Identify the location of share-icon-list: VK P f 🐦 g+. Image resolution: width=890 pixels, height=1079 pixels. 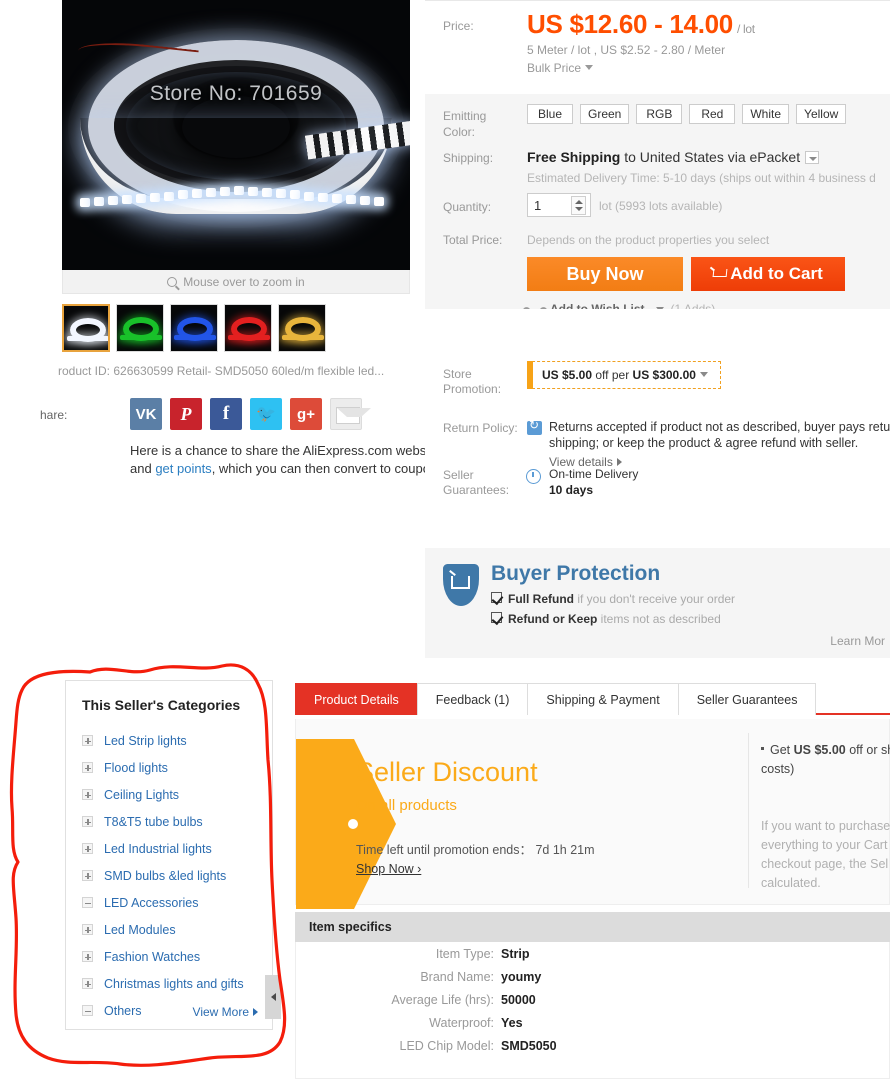
(250, 414).